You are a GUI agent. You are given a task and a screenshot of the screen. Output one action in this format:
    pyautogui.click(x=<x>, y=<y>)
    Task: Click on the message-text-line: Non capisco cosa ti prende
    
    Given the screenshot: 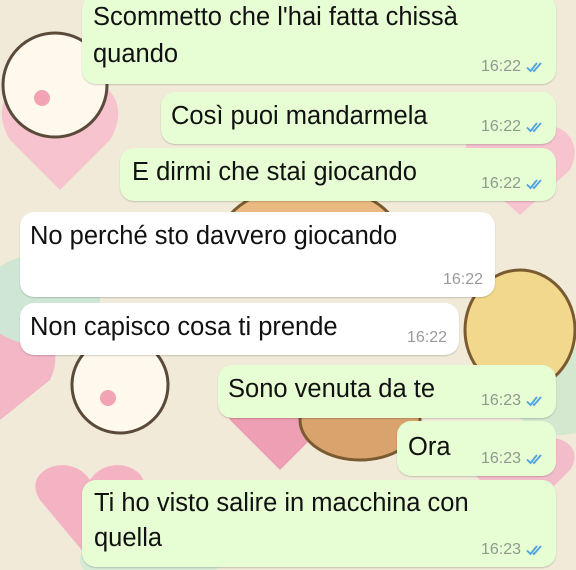 What is the action you would take?
    pyautogui.click(x=184, y=327)
    